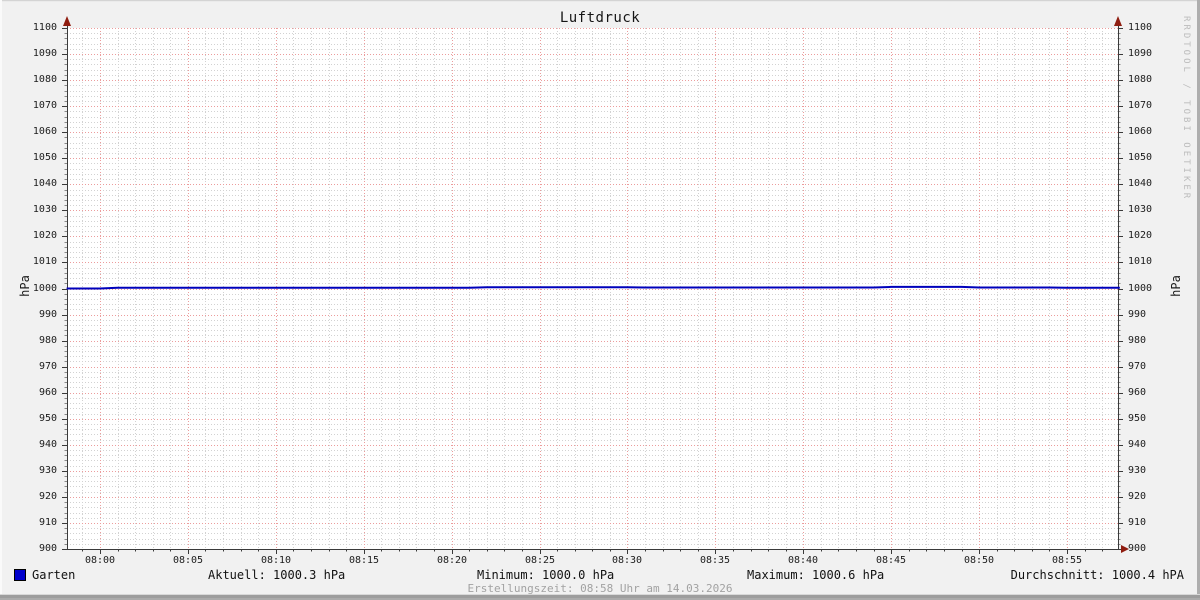 The width and height of the screenshot is (1200, 600). I want to click on x-axis-tick-label: 08:25, so click(540, 560).